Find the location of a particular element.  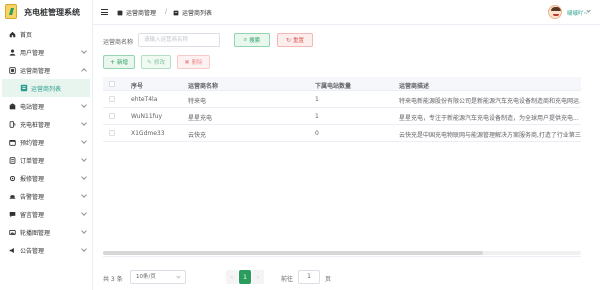

charger-icon is located at coordinates (12, 124).